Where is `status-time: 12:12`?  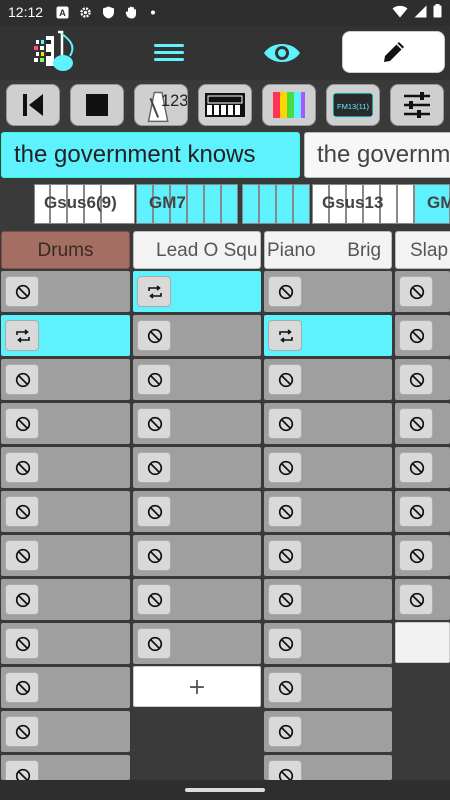
status-time: 12:12 is located at coordinates (26, 12).